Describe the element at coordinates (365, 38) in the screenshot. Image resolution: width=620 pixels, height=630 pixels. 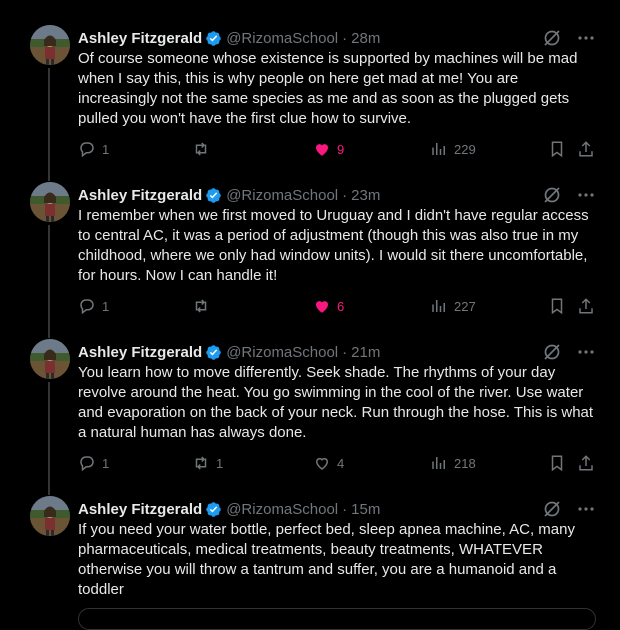
I see `timestamp: 28m` at that location.